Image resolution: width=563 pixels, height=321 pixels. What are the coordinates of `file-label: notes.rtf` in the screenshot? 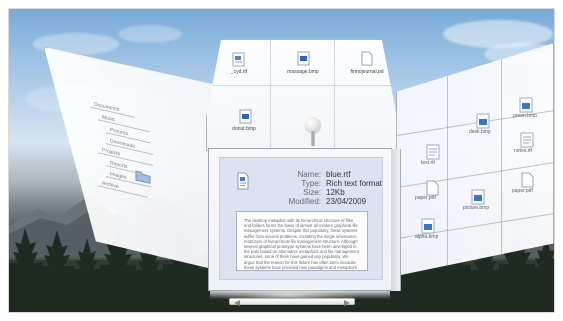 It's located at (523, 151).